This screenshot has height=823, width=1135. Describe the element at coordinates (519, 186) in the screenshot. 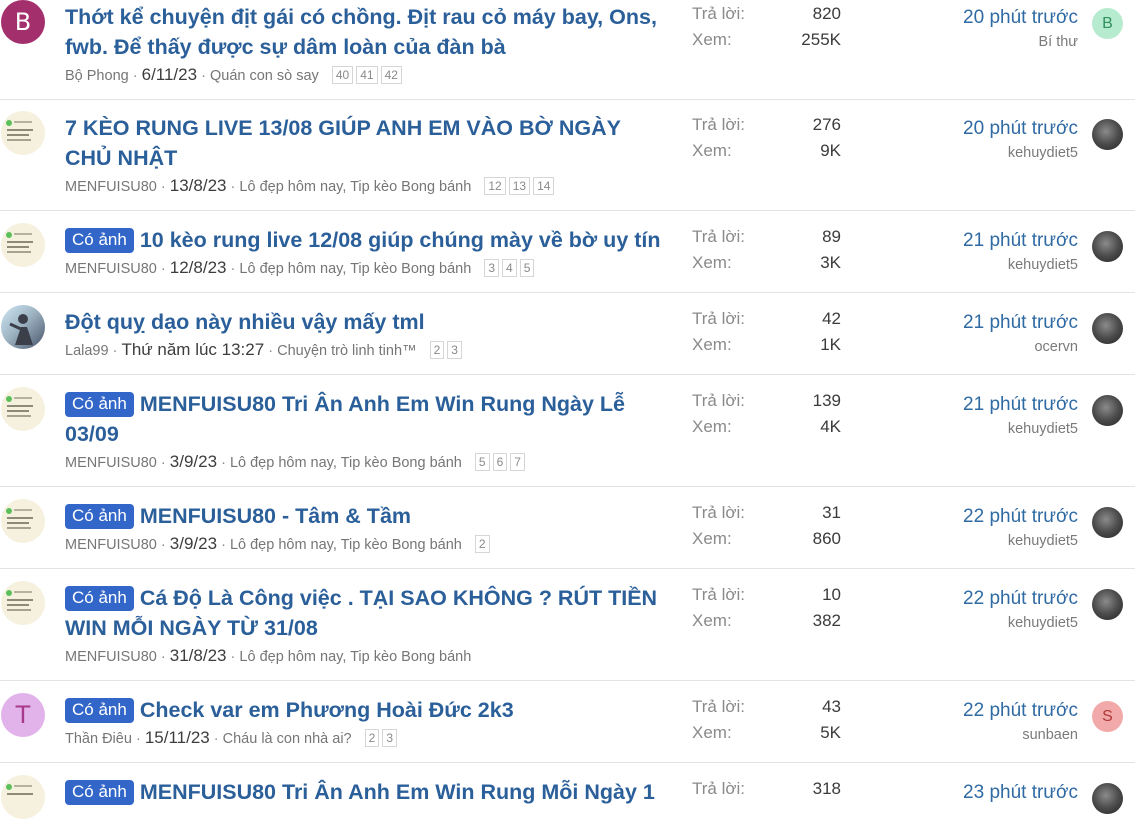

I see `page-link: 13` at that location.